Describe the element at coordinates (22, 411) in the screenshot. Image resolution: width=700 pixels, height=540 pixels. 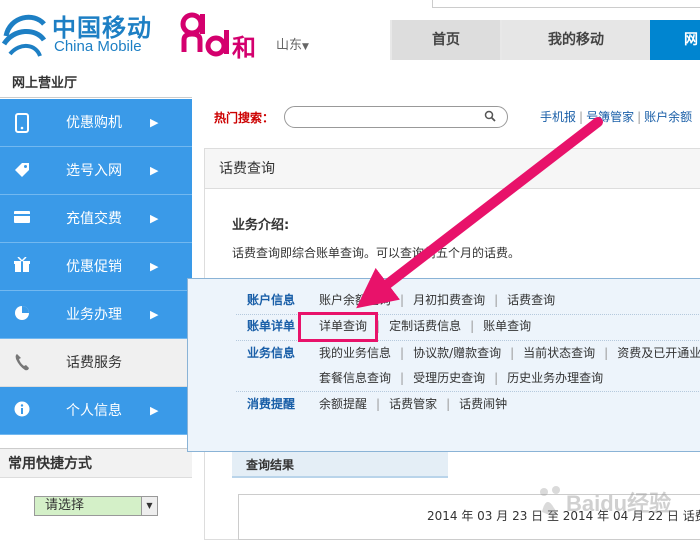
I see `info-icon` at that location.